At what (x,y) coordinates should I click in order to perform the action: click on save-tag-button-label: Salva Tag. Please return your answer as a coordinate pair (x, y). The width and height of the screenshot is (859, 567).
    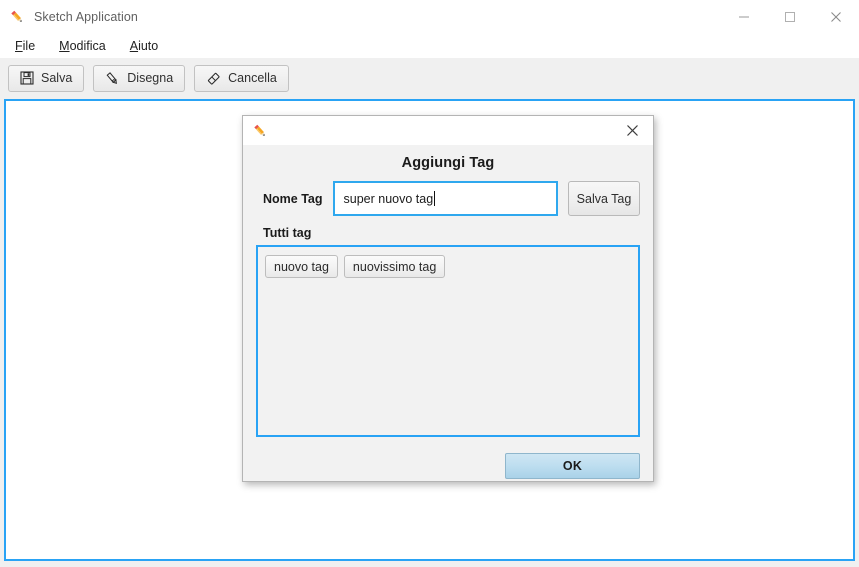
    Looking at the image, I should click on (604, 198).